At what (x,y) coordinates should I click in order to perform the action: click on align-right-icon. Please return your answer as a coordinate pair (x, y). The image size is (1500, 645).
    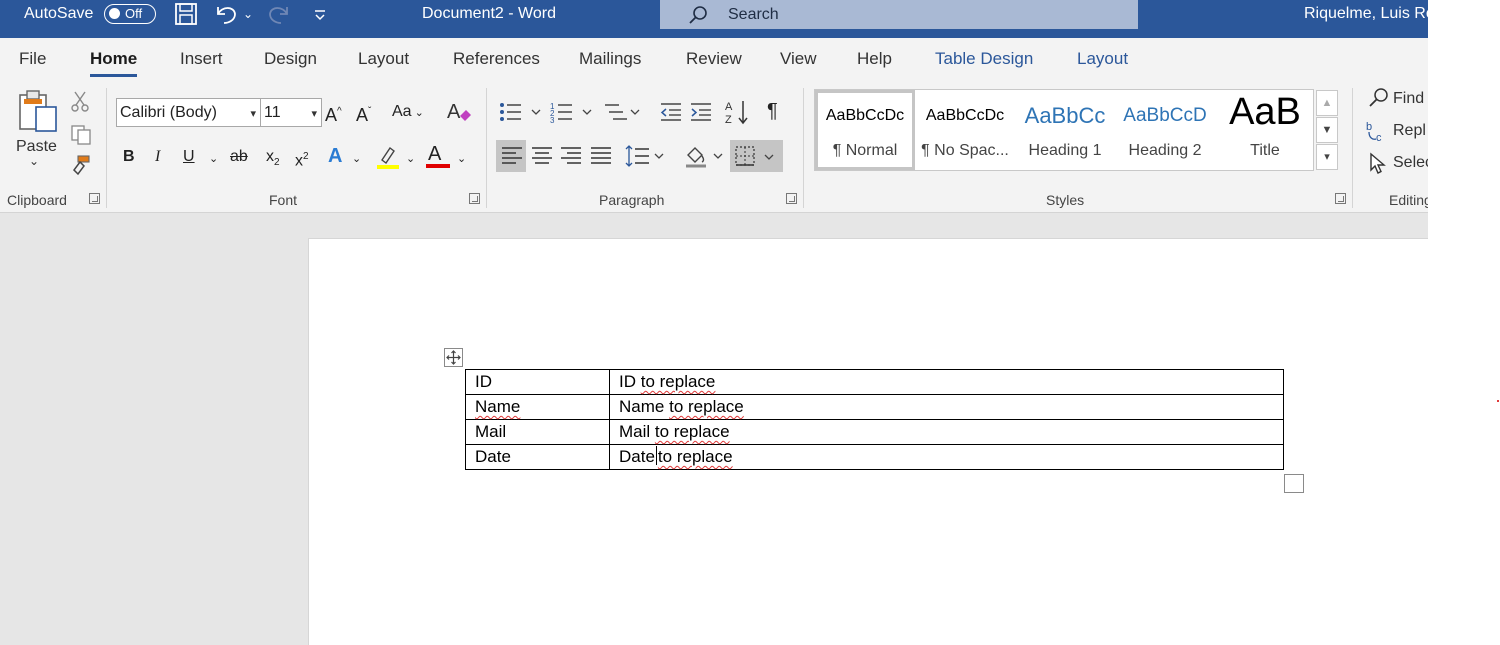
    Looking at the image, I should click on (571, 158).